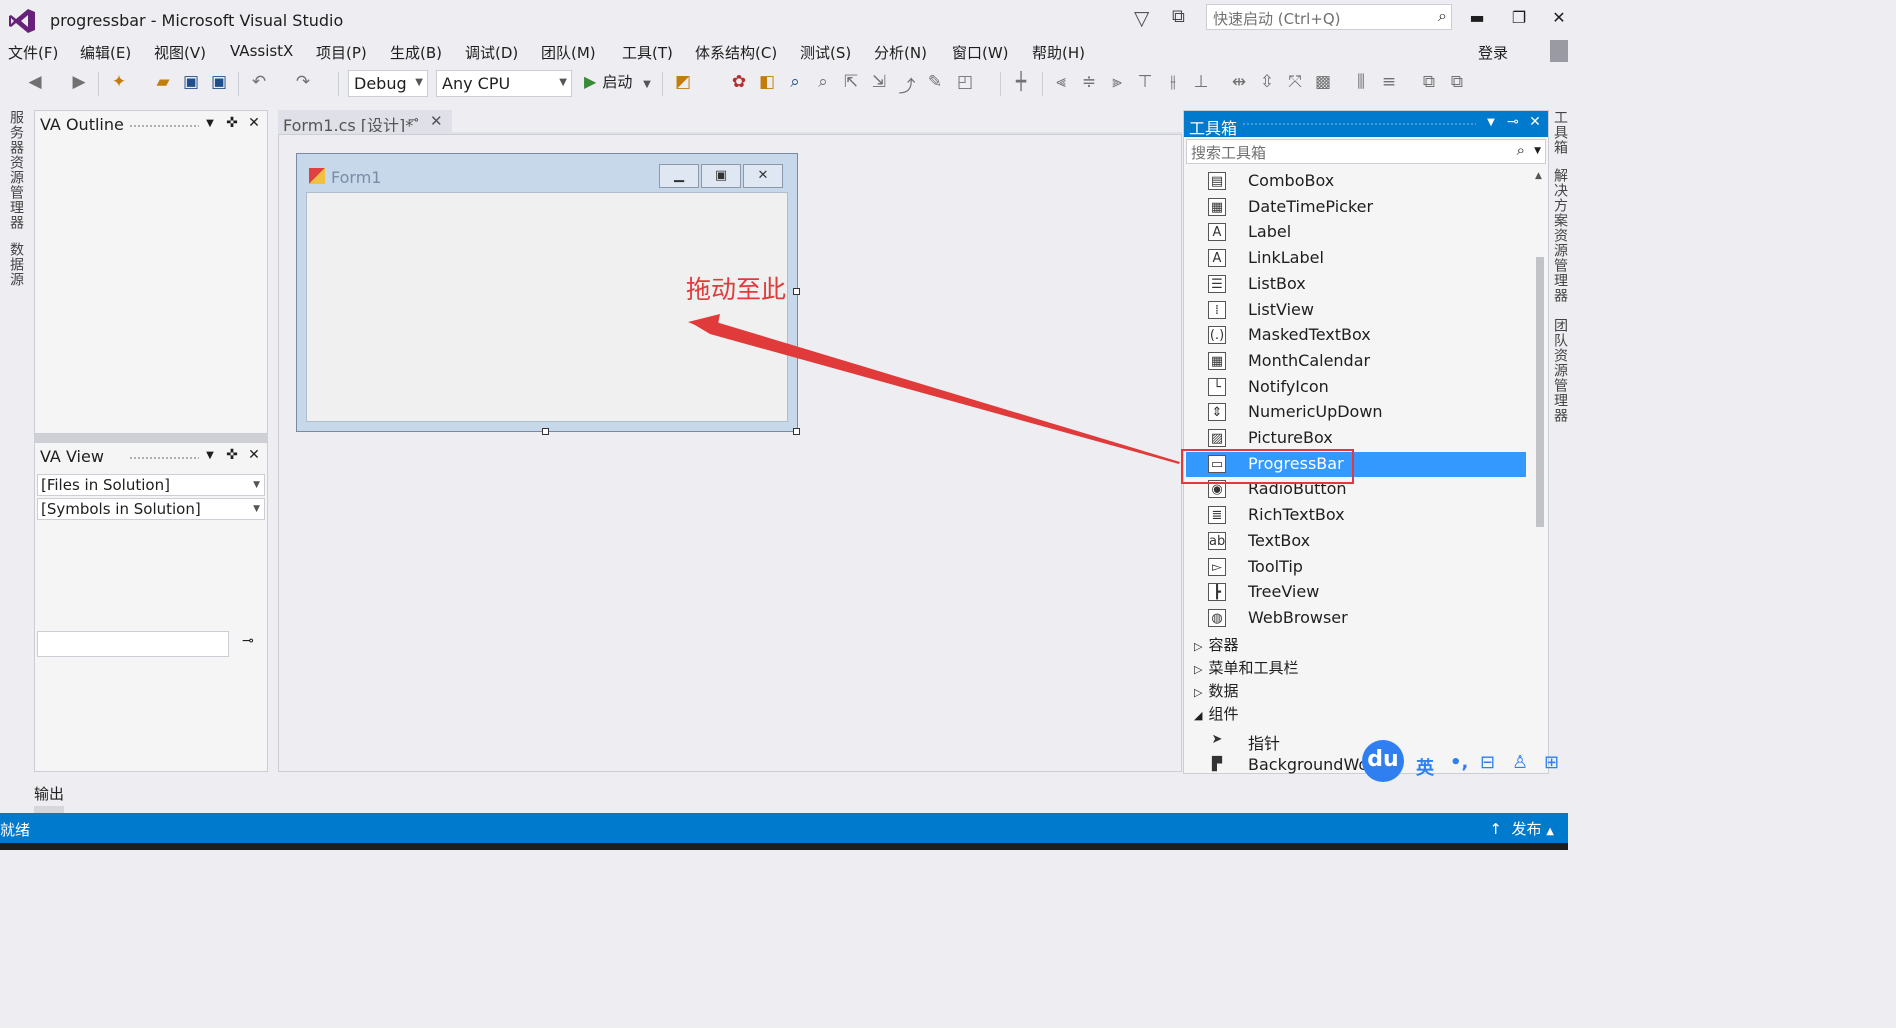 The height and width of the screenshot is (1028, 1896). Describe the element at coordinates (1356, 541) in the screenshot. I see `toolbox-item-textbox: ab TextBox` at that location.